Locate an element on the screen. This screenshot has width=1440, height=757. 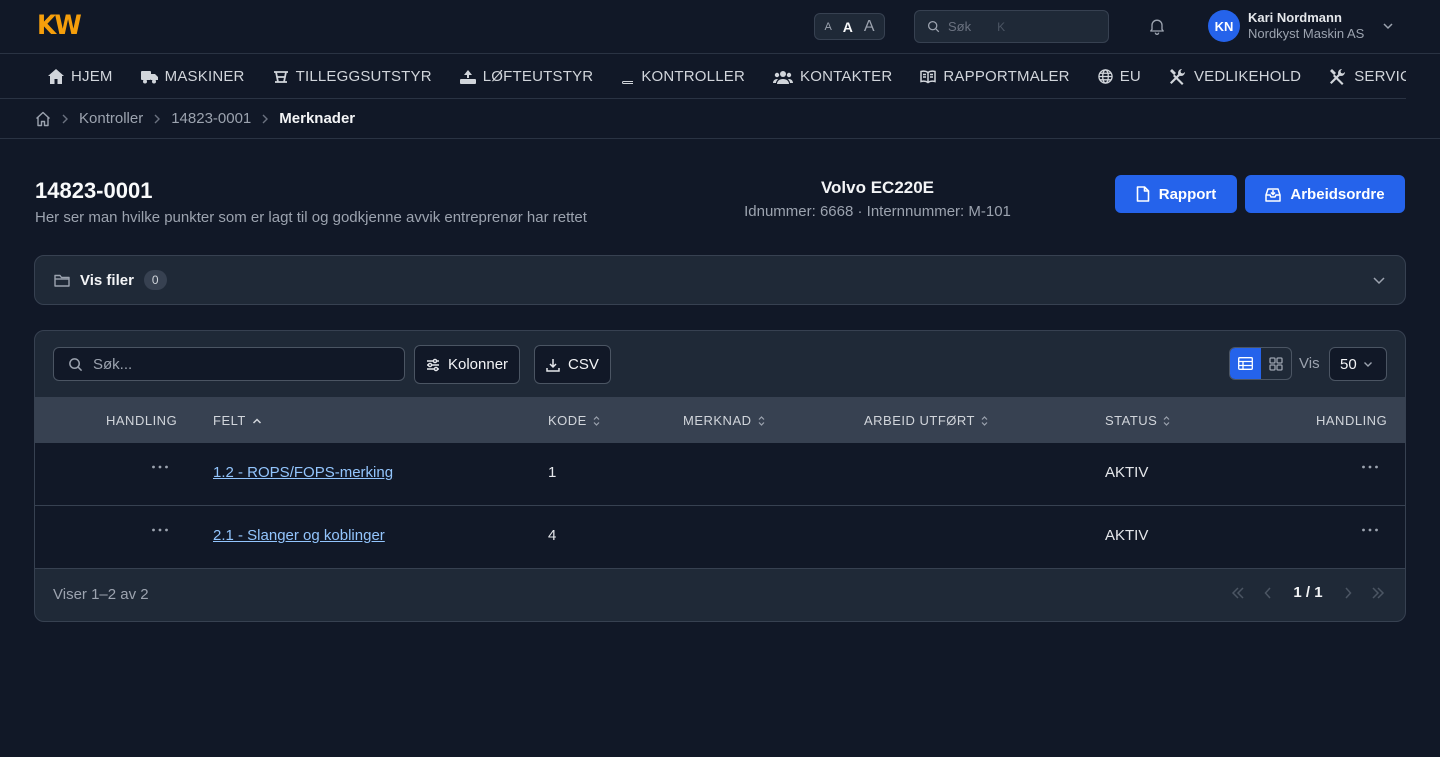
home-icon is located at coordinates (43, 119).